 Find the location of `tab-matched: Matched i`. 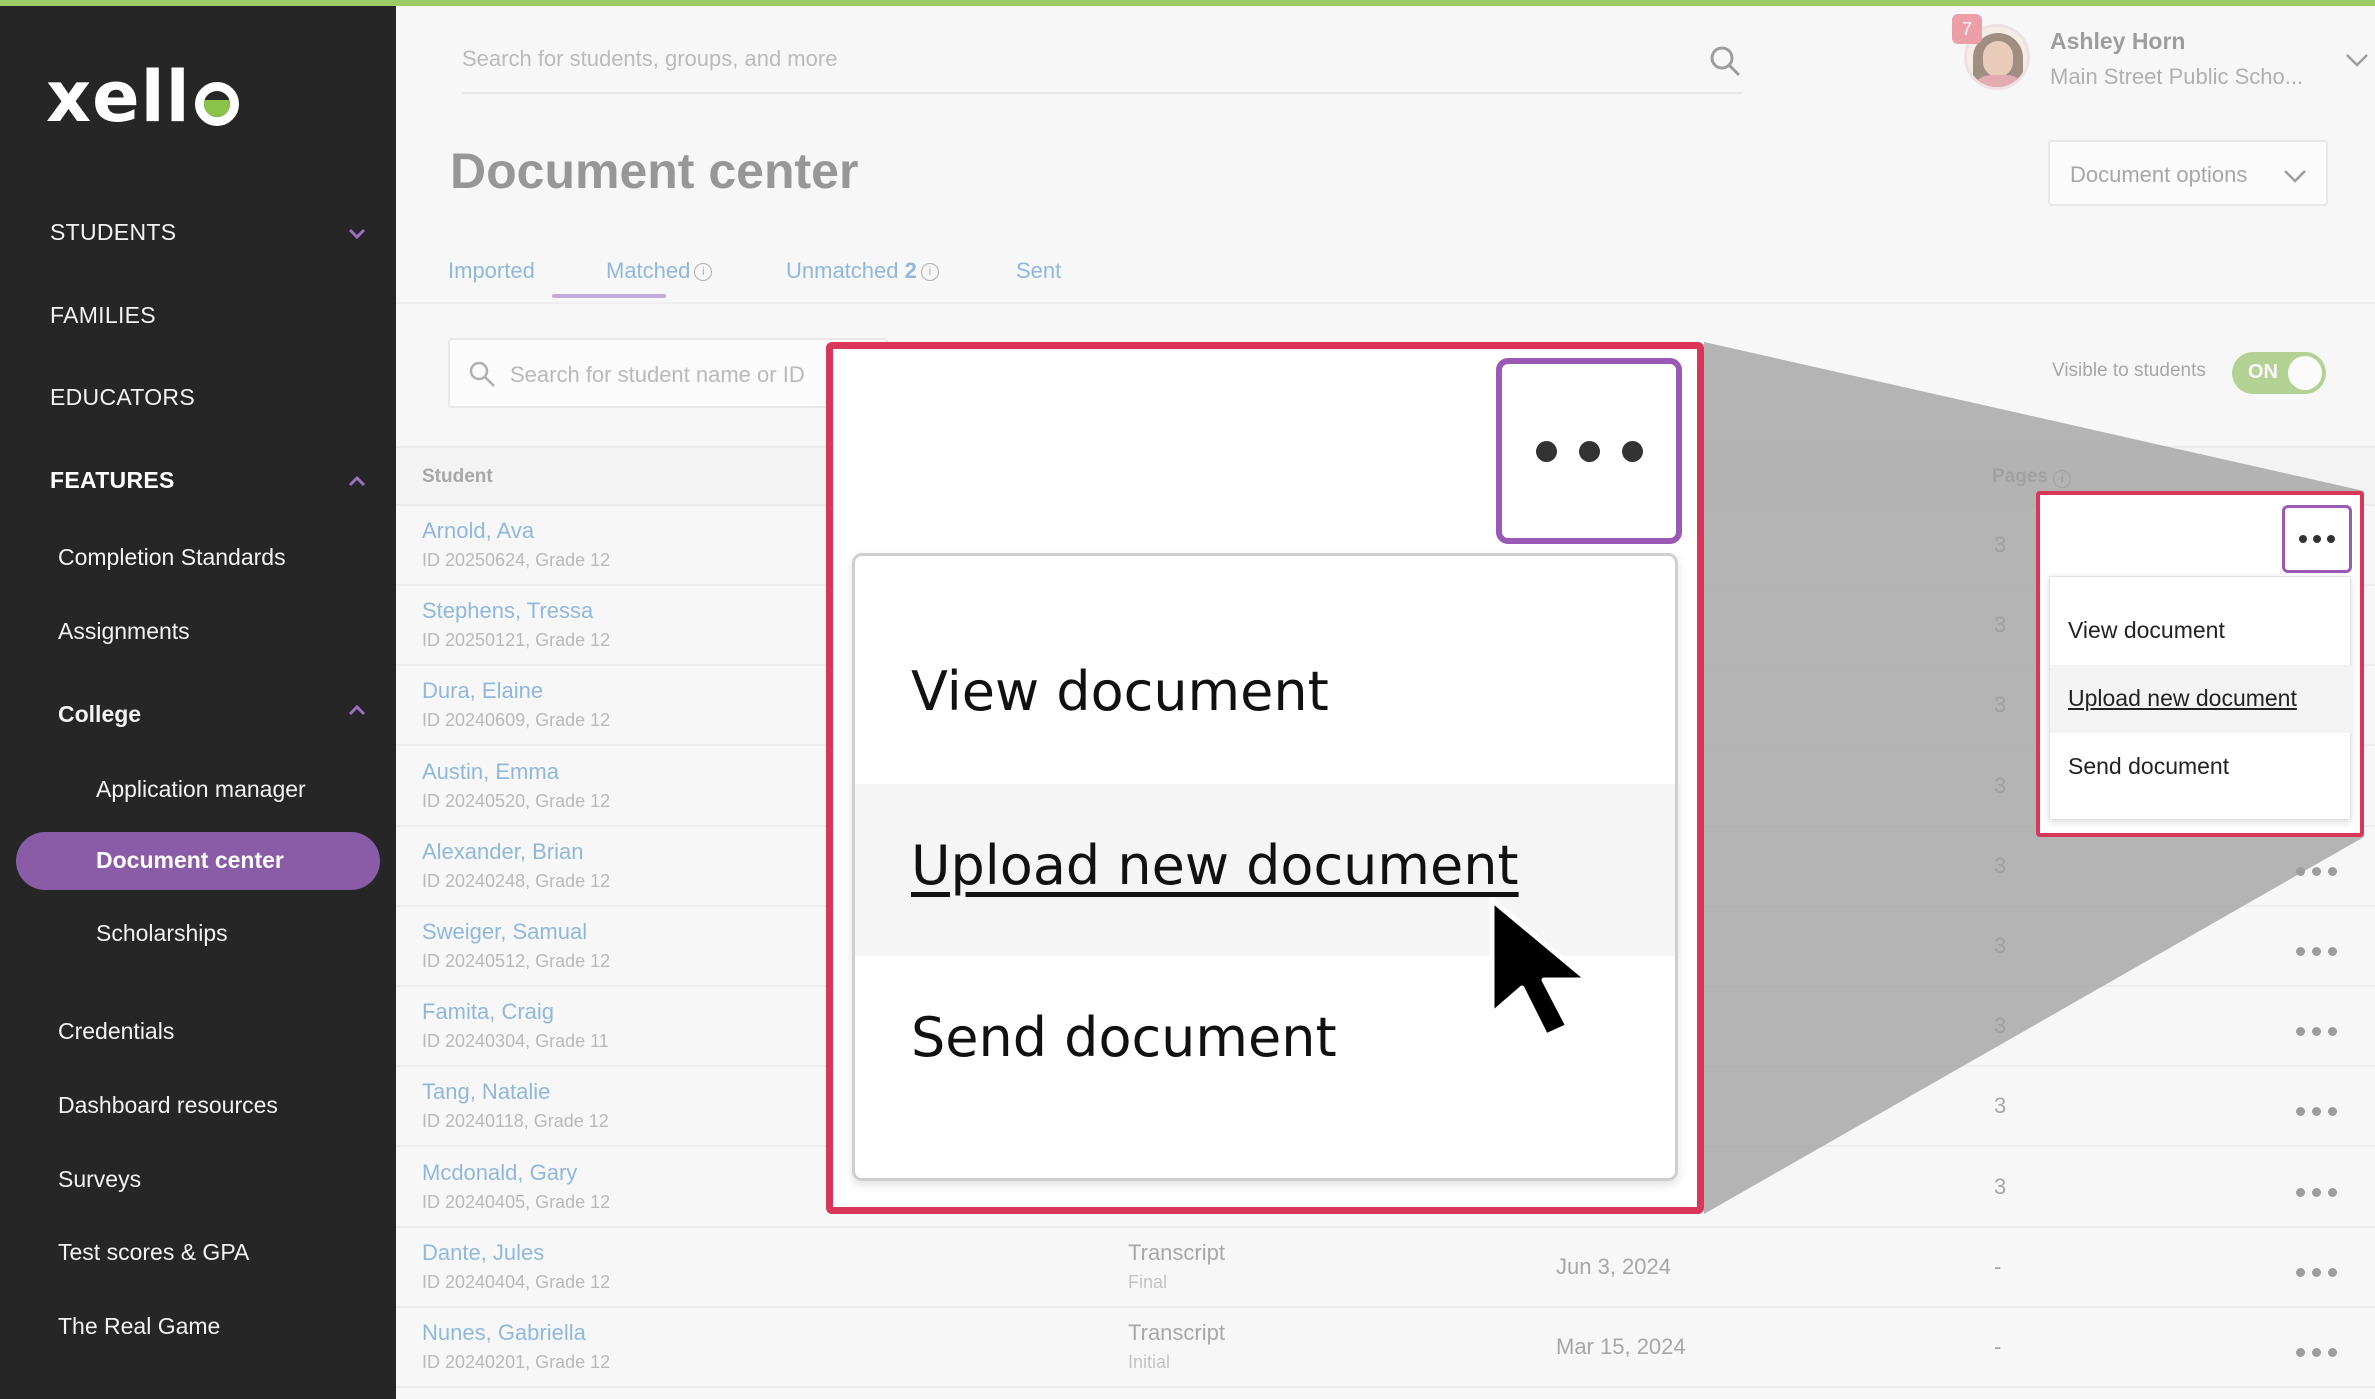

tab-matched: Matched i is located at coordinates (659, 271).